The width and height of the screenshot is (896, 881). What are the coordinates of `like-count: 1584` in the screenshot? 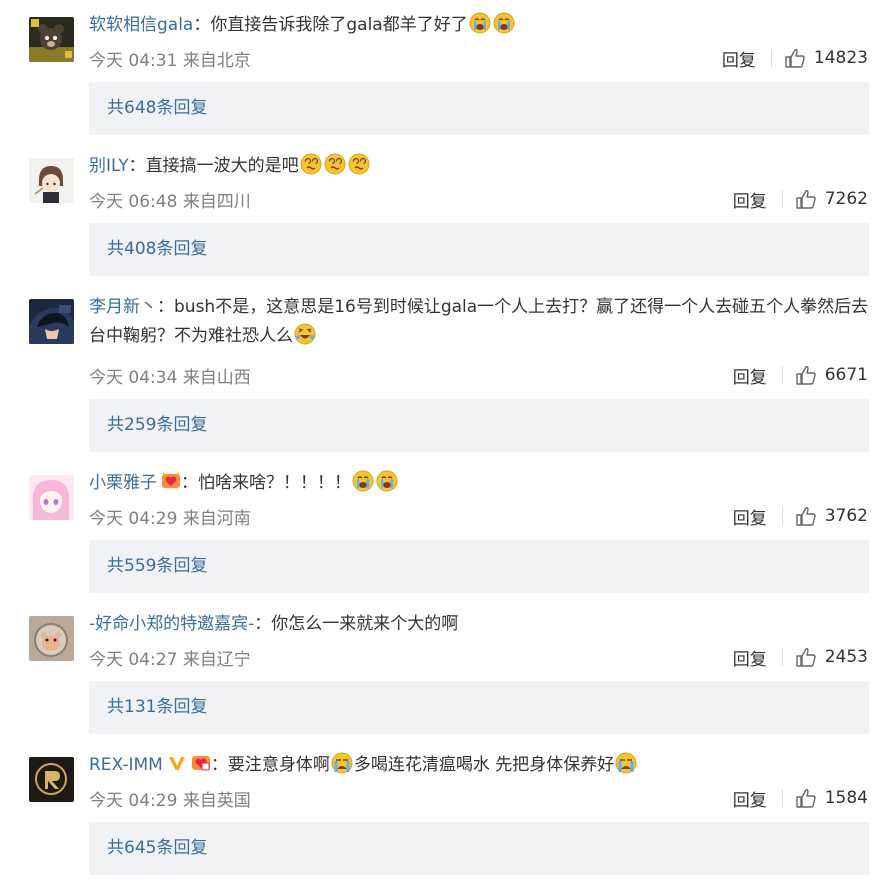 It's located at (846, 798).